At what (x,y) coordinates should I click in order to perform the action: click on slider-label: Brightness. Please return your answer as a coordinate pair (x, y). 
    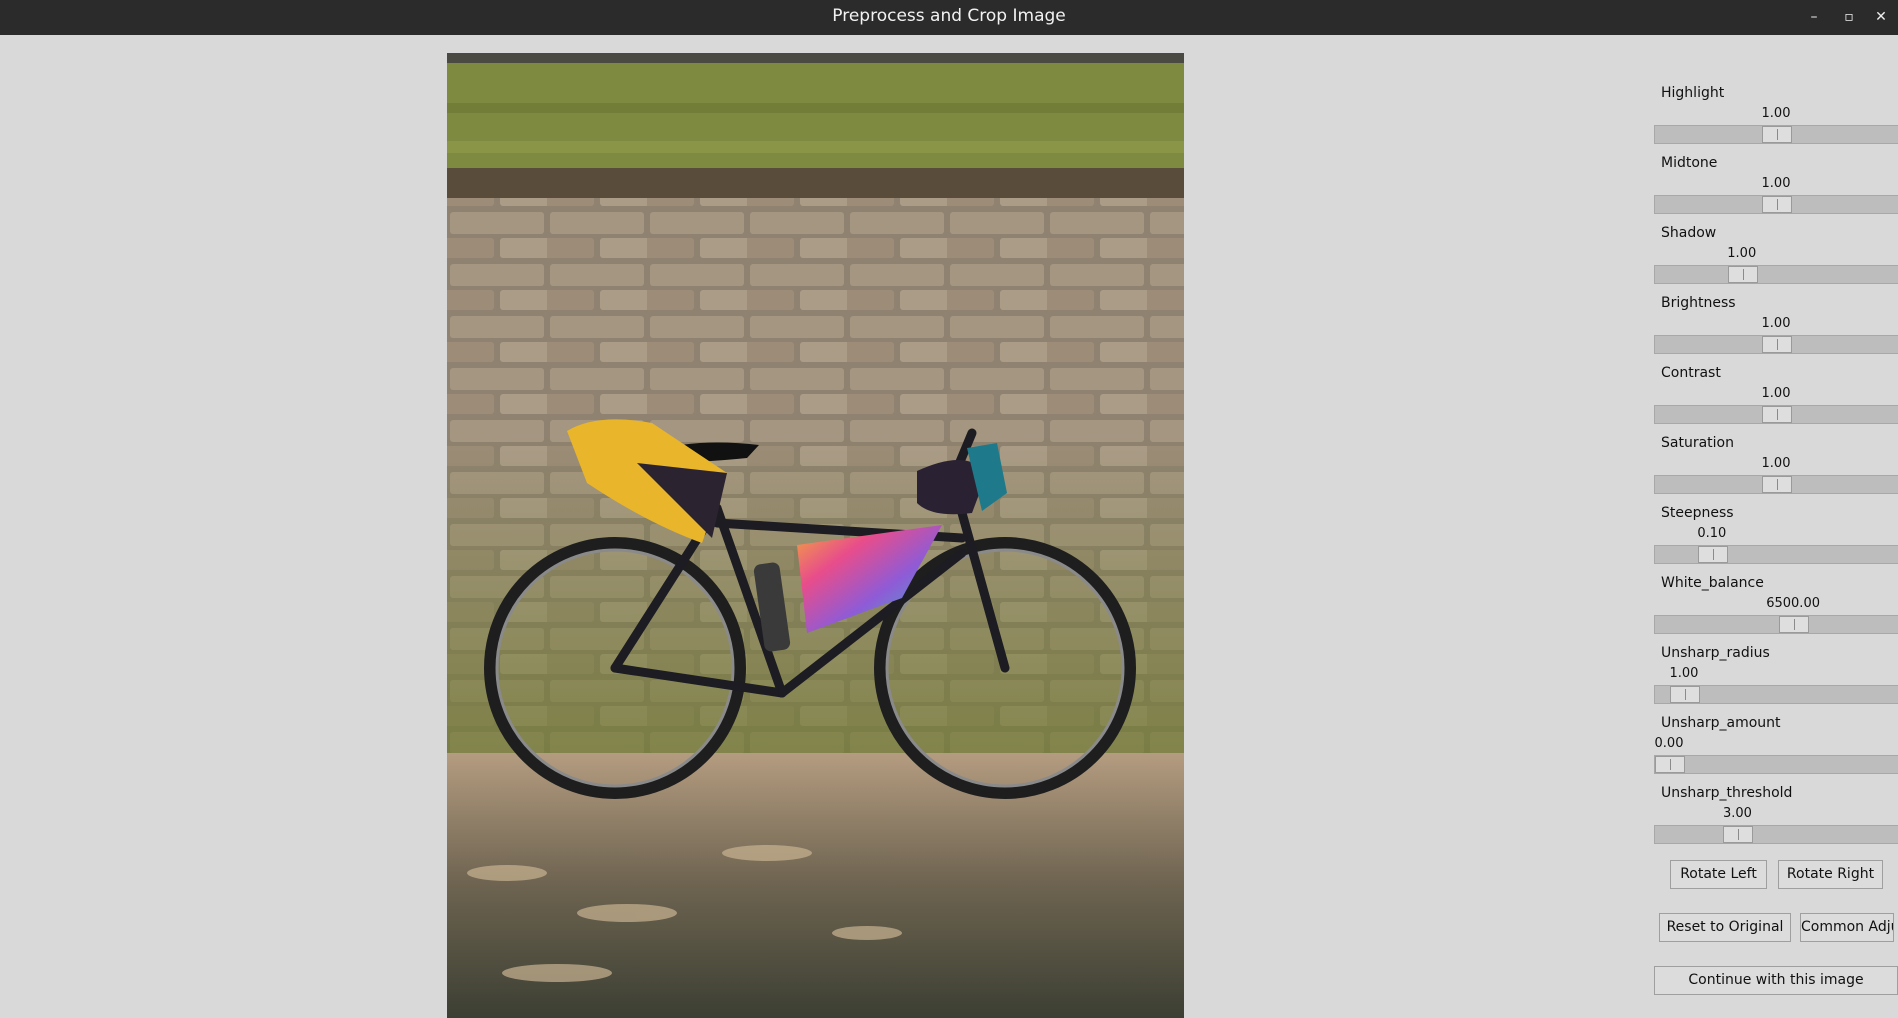
    Looking at the image, I should click on (1698, 303).